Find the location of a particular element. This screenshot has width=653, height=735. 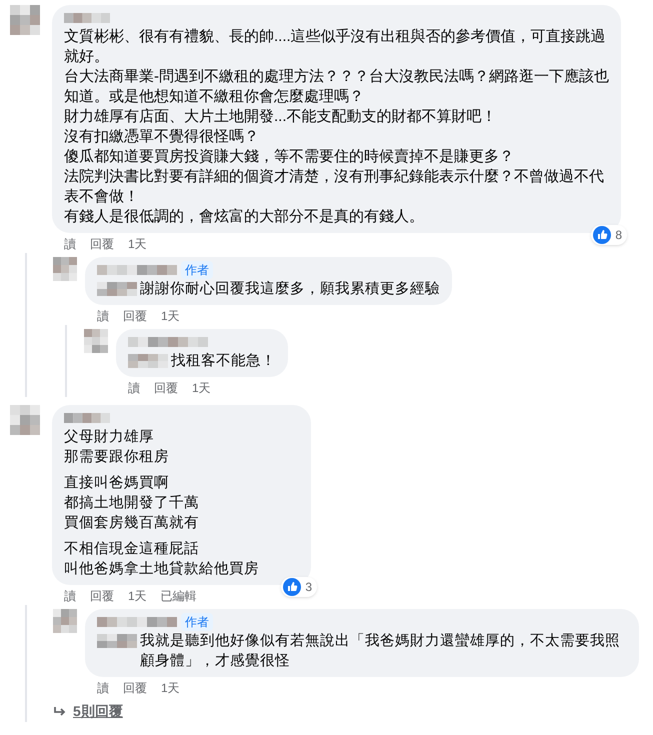

reaction-count: 3 is located at coordinates (299, 587).